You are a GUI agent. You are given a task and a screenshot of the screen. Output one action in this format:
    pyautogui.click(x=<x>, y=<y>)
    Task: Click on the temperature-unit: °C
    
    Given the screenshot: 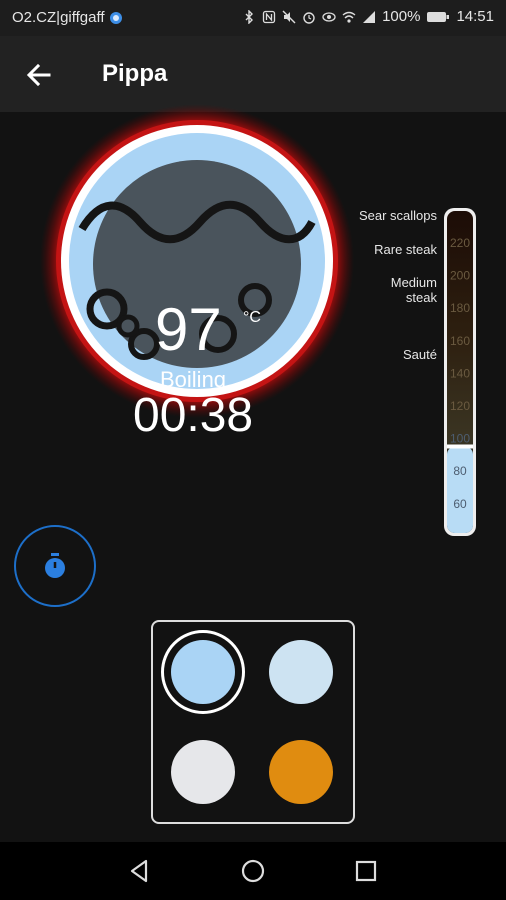 What is the action you would take?
    pyautogui.click(x=252, y=317)
    